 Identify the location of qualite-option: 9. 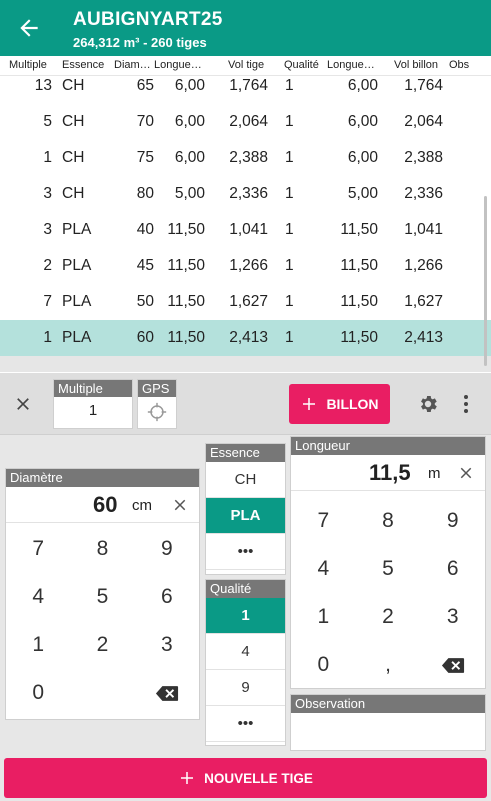
(245, 688).